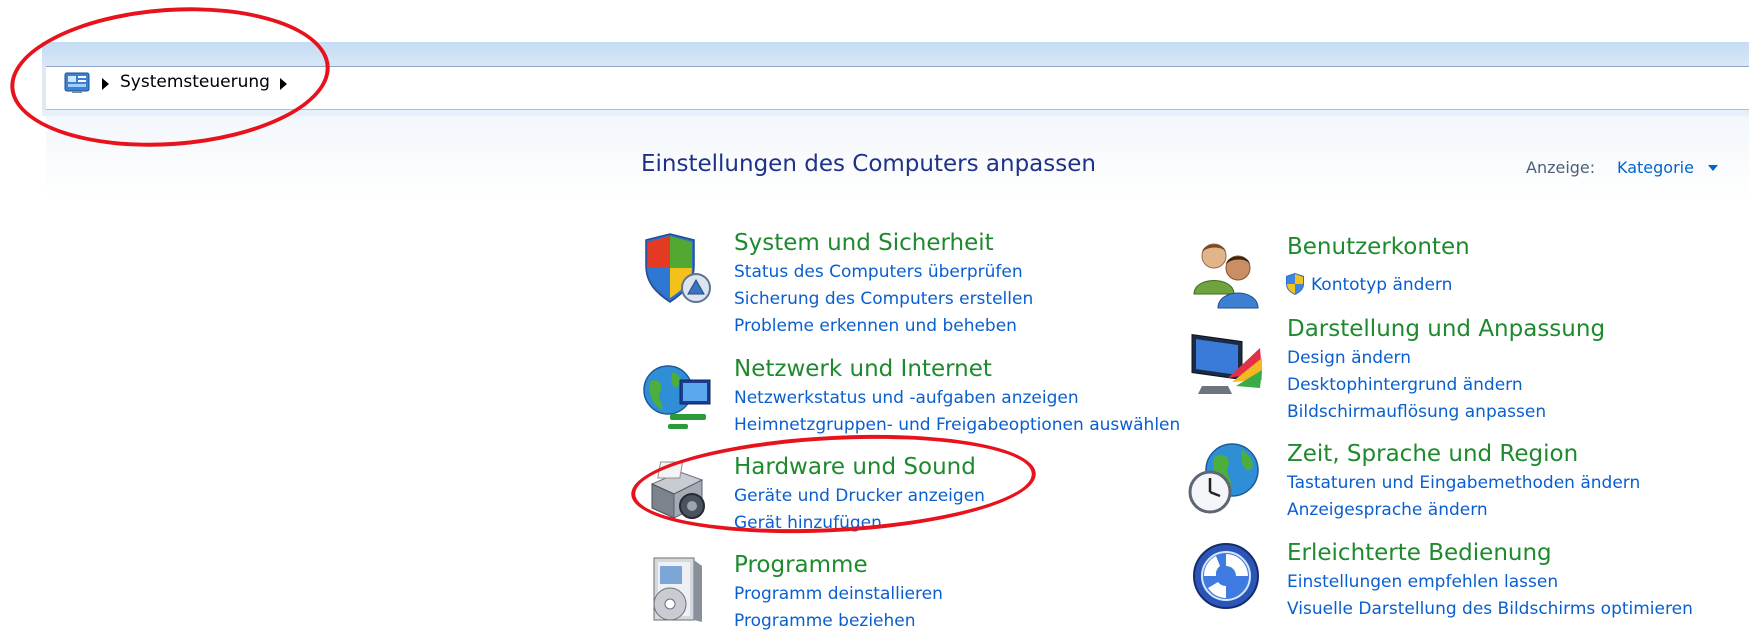 Image resolution: width=1749 pixels, height=636 pixels. Describe the element at coordinates (1349, 358) in the screenshot. I see `link-change-theme: Design ändern` at that location.